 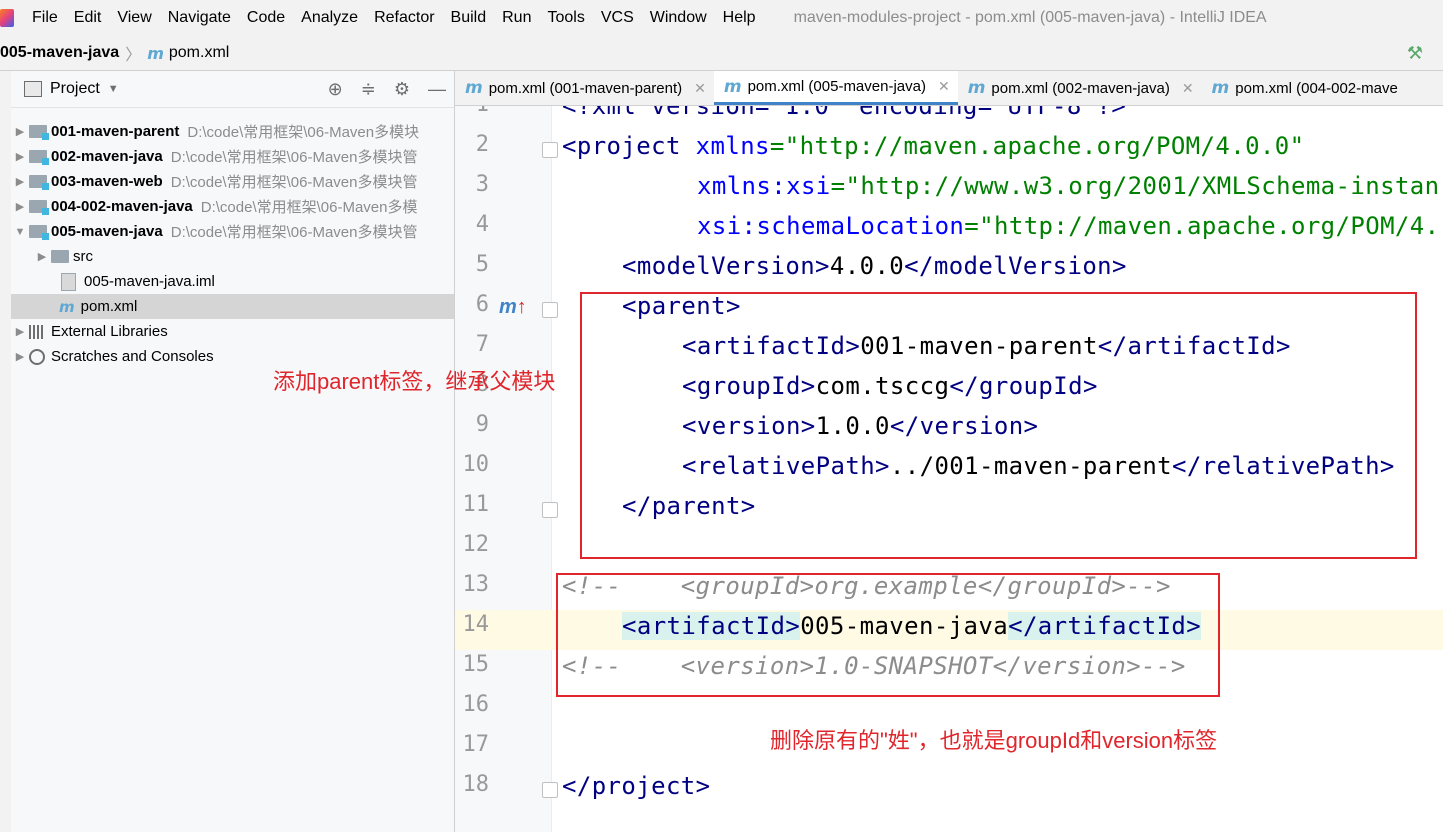 What do you see at coordinates (232, 306) in the screenshot?
I see `tree-item-pom: m pom.xml` at bounding box center [232, 306].